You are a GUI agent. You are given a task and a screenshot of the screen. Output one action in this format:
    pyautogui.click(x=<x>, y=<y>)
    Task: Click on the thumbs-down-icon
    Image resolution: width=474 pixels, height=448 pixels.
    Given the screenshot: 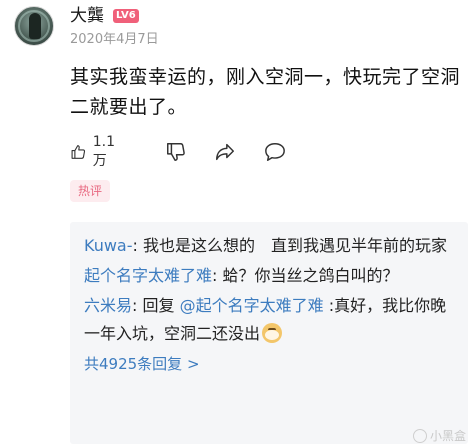 What is the action you would take?
    pyautogui.click(x=176, y=152)
    